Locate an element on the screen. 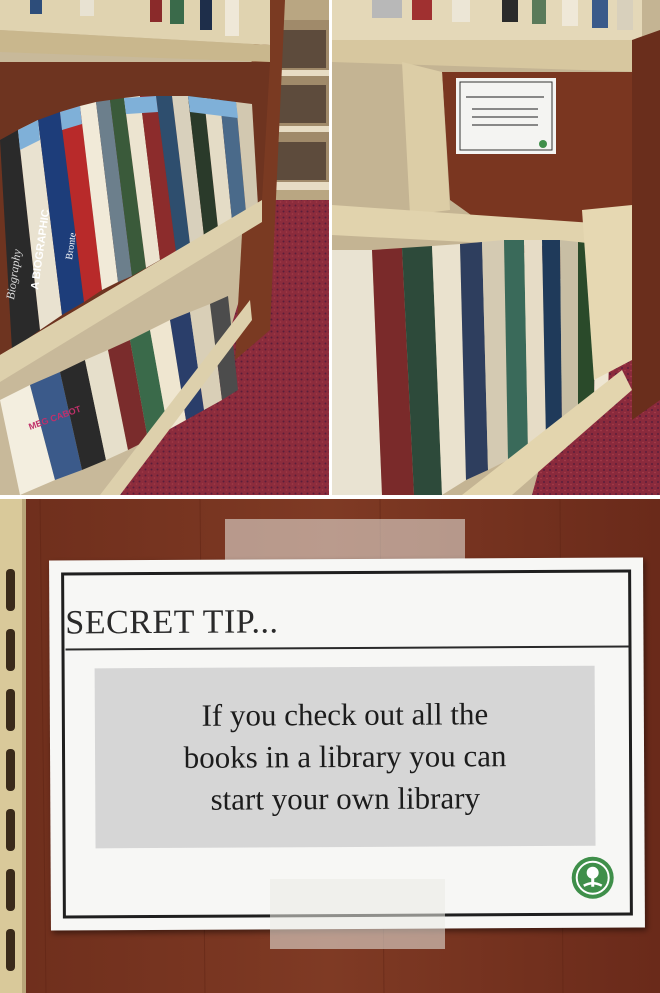  library-tree-icon is located at coordinates (592, 877).